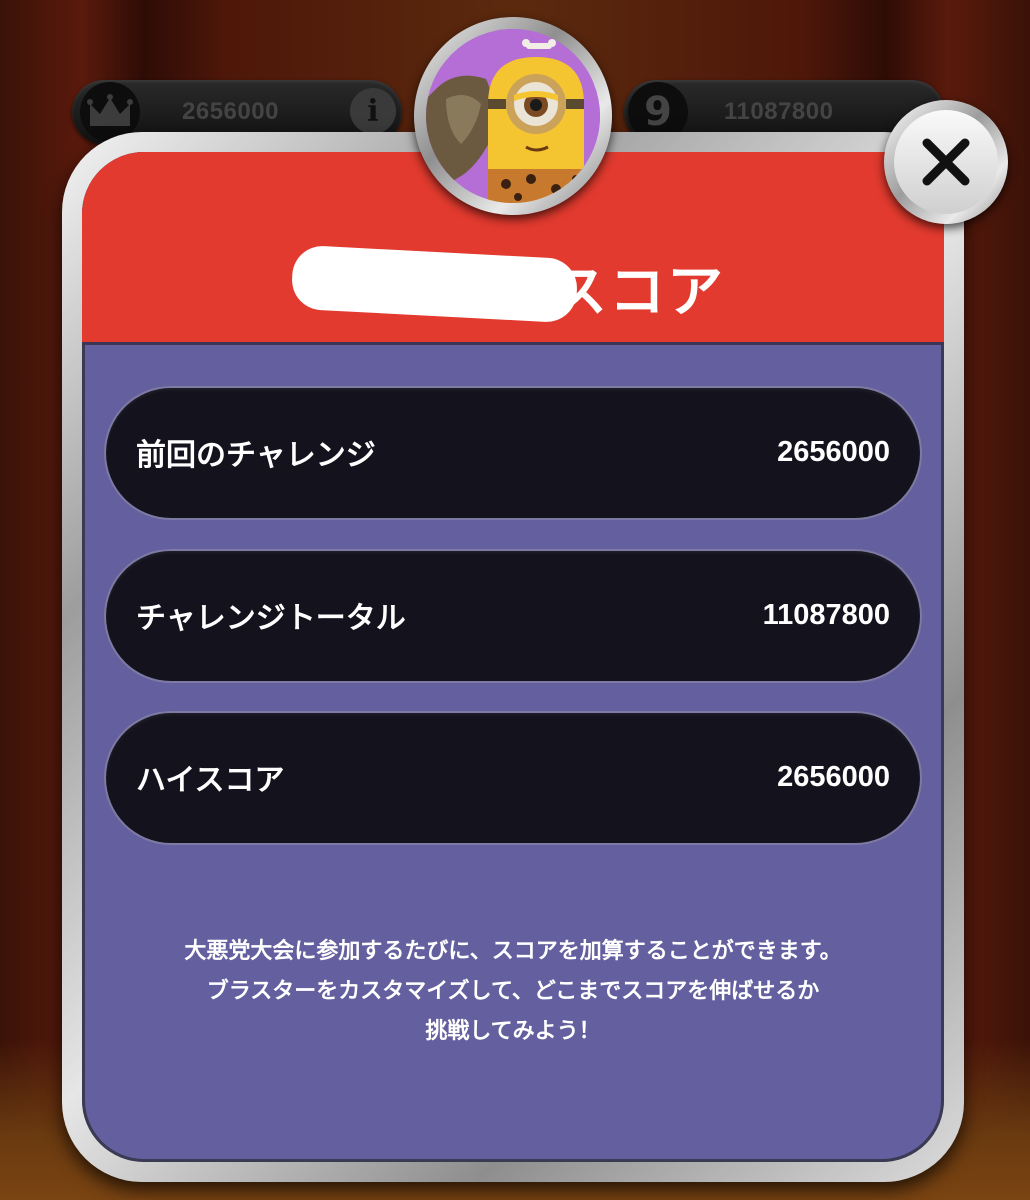 This screenshot has width=1030, height=1200. What do you see at coordinates (513, 1031) in the screenshot?
I see `description-line: 挑戦してみよう！` at bounding box center [513, 1031].